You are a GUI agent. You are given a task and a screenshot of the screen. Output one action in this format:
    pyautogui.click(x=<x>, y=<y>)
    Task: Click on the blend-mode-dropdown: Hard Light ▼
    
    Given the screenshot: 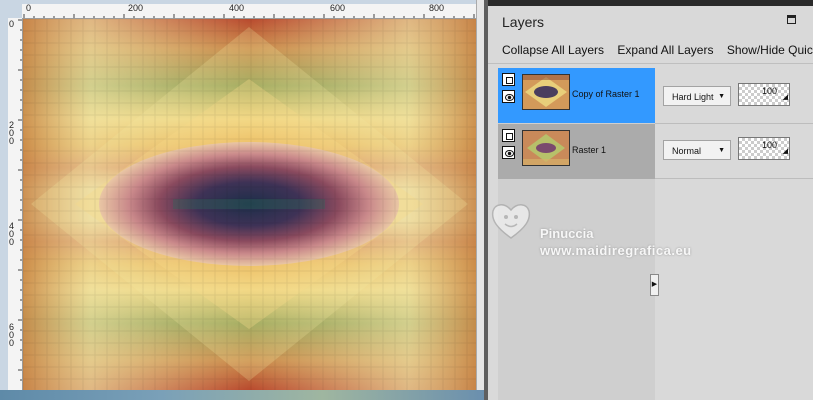 What is the action you would take?
    pyautogui.click(x=697, y=96)
    